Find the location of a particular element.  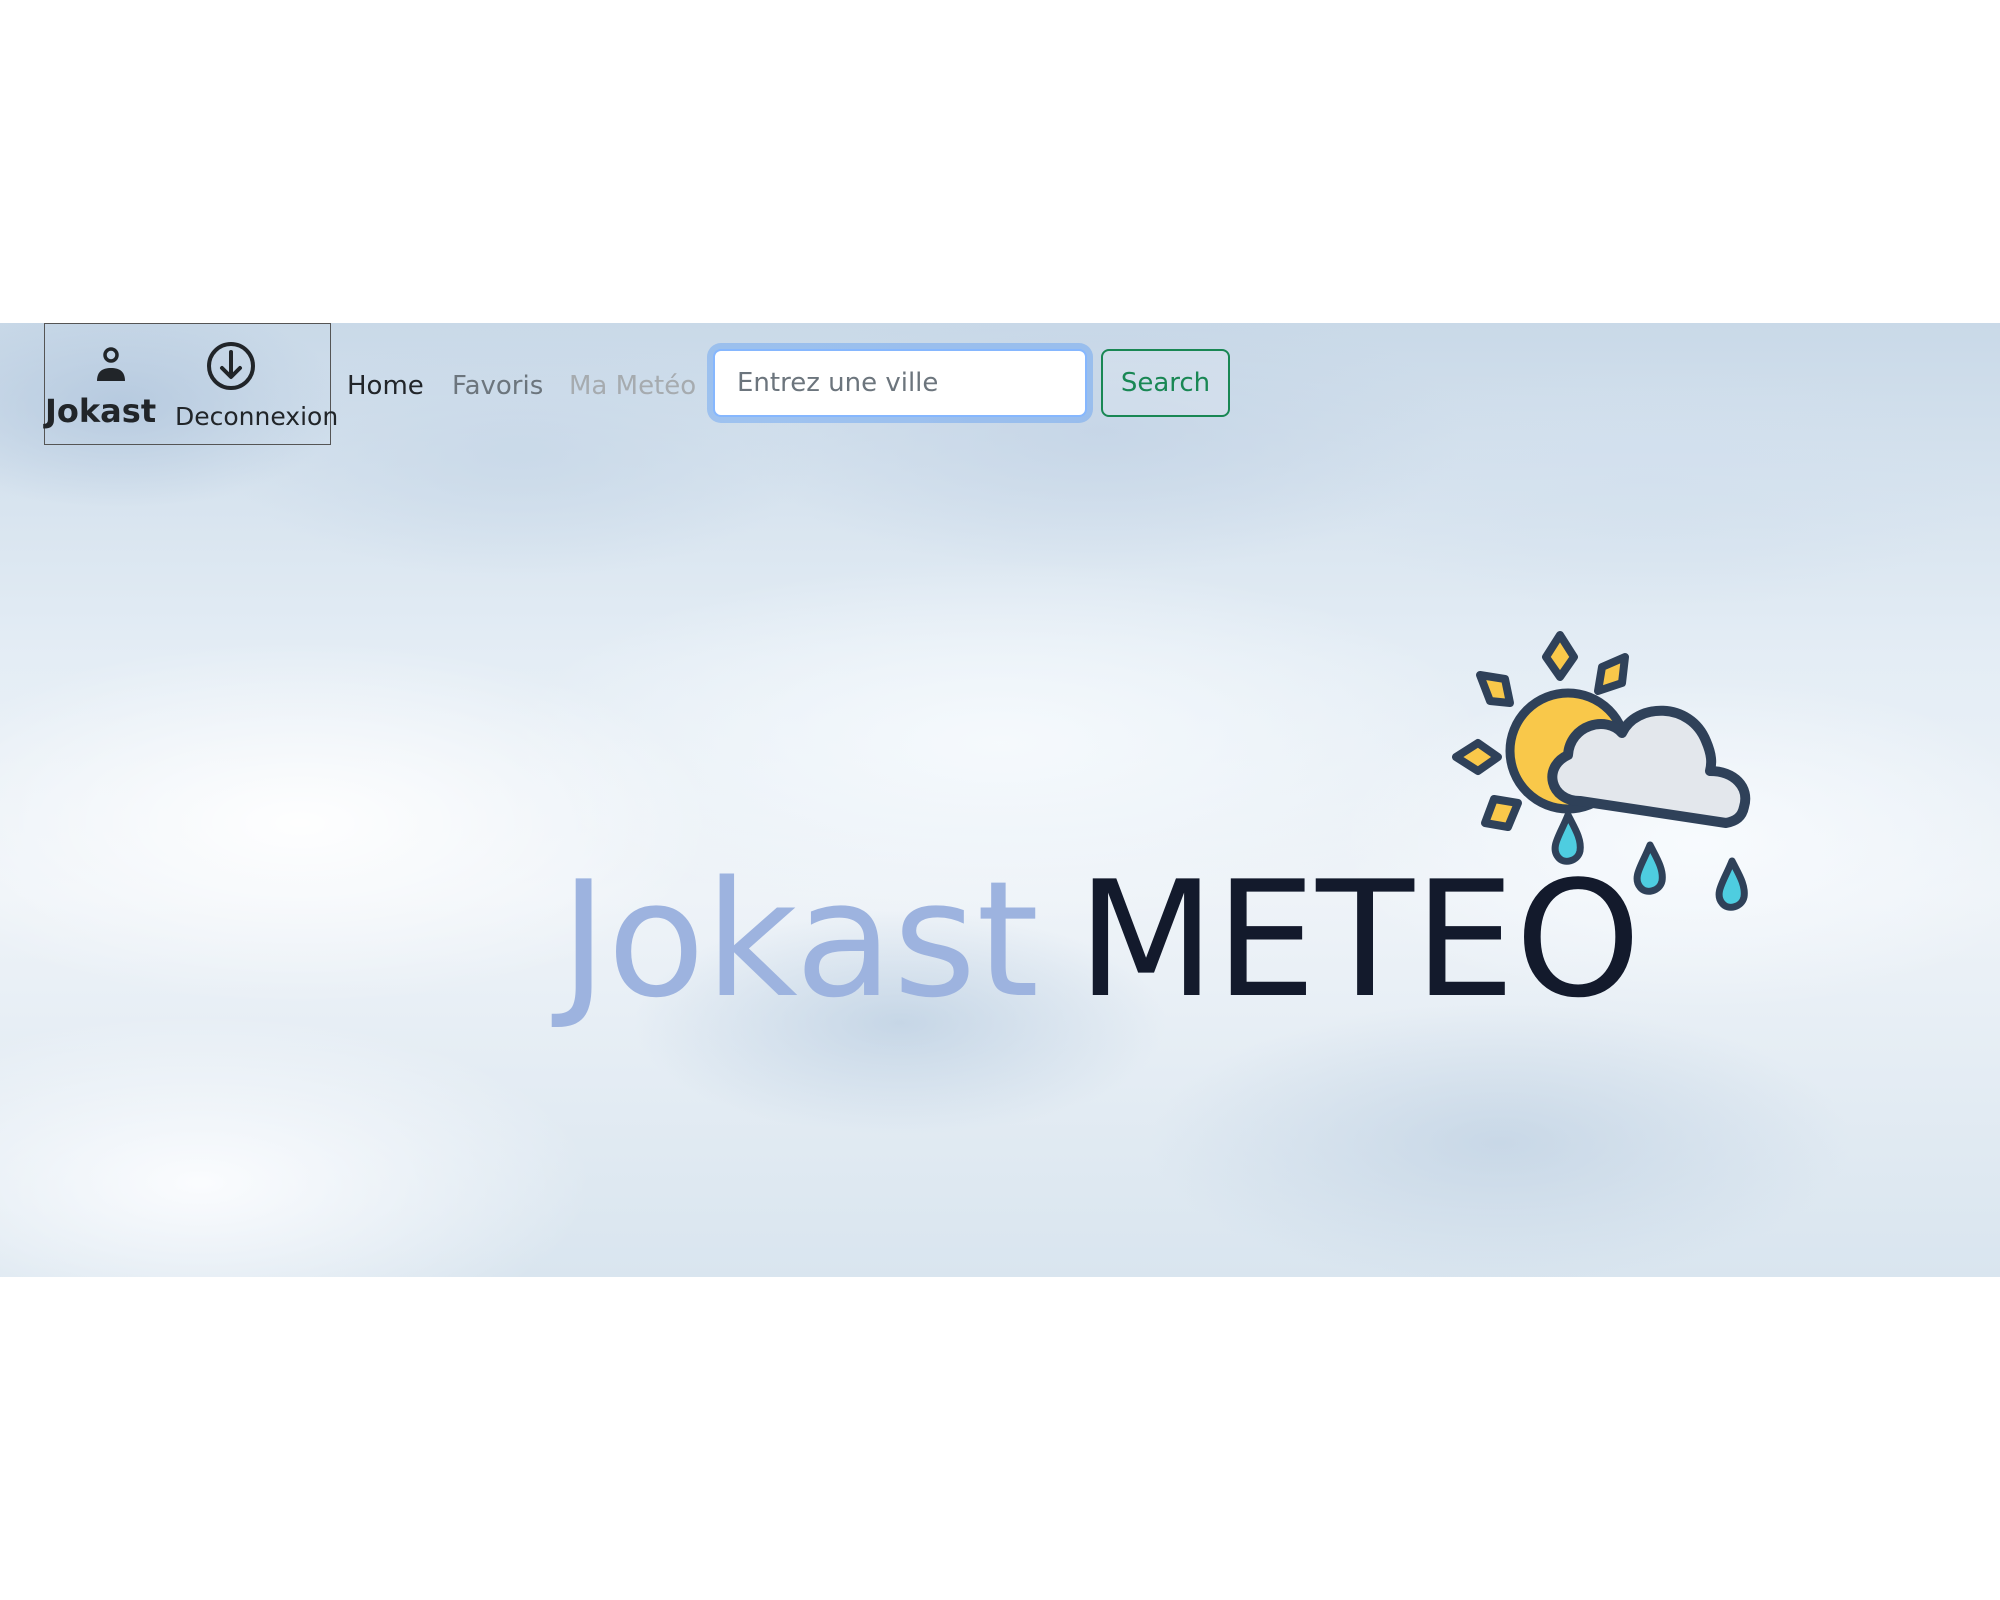

logout-icon is located at coordinates (231, 366).